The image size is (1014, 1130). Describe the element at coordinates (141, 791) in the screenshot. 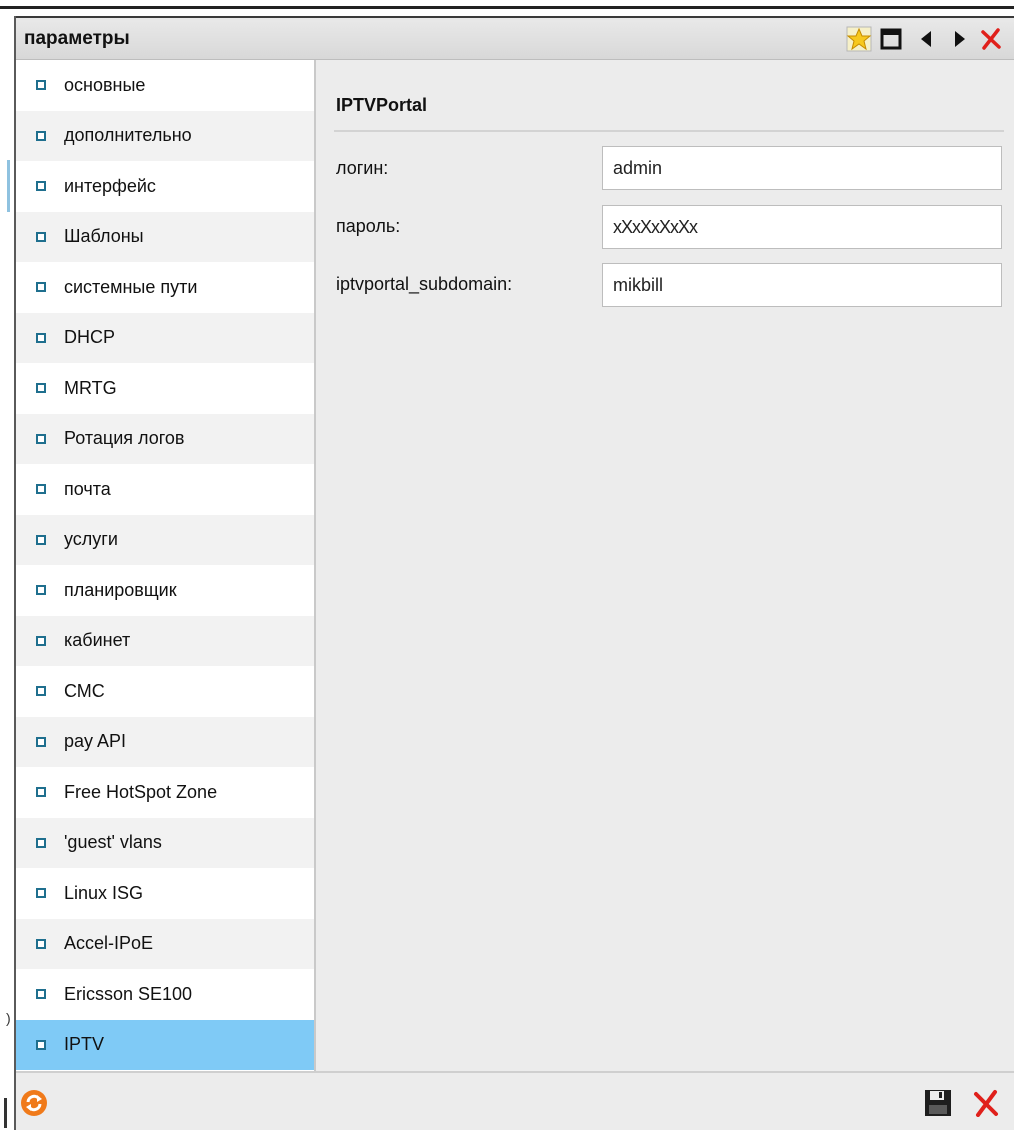

I see `sidebar-item-label: Free HotSpot Zone` at that location.